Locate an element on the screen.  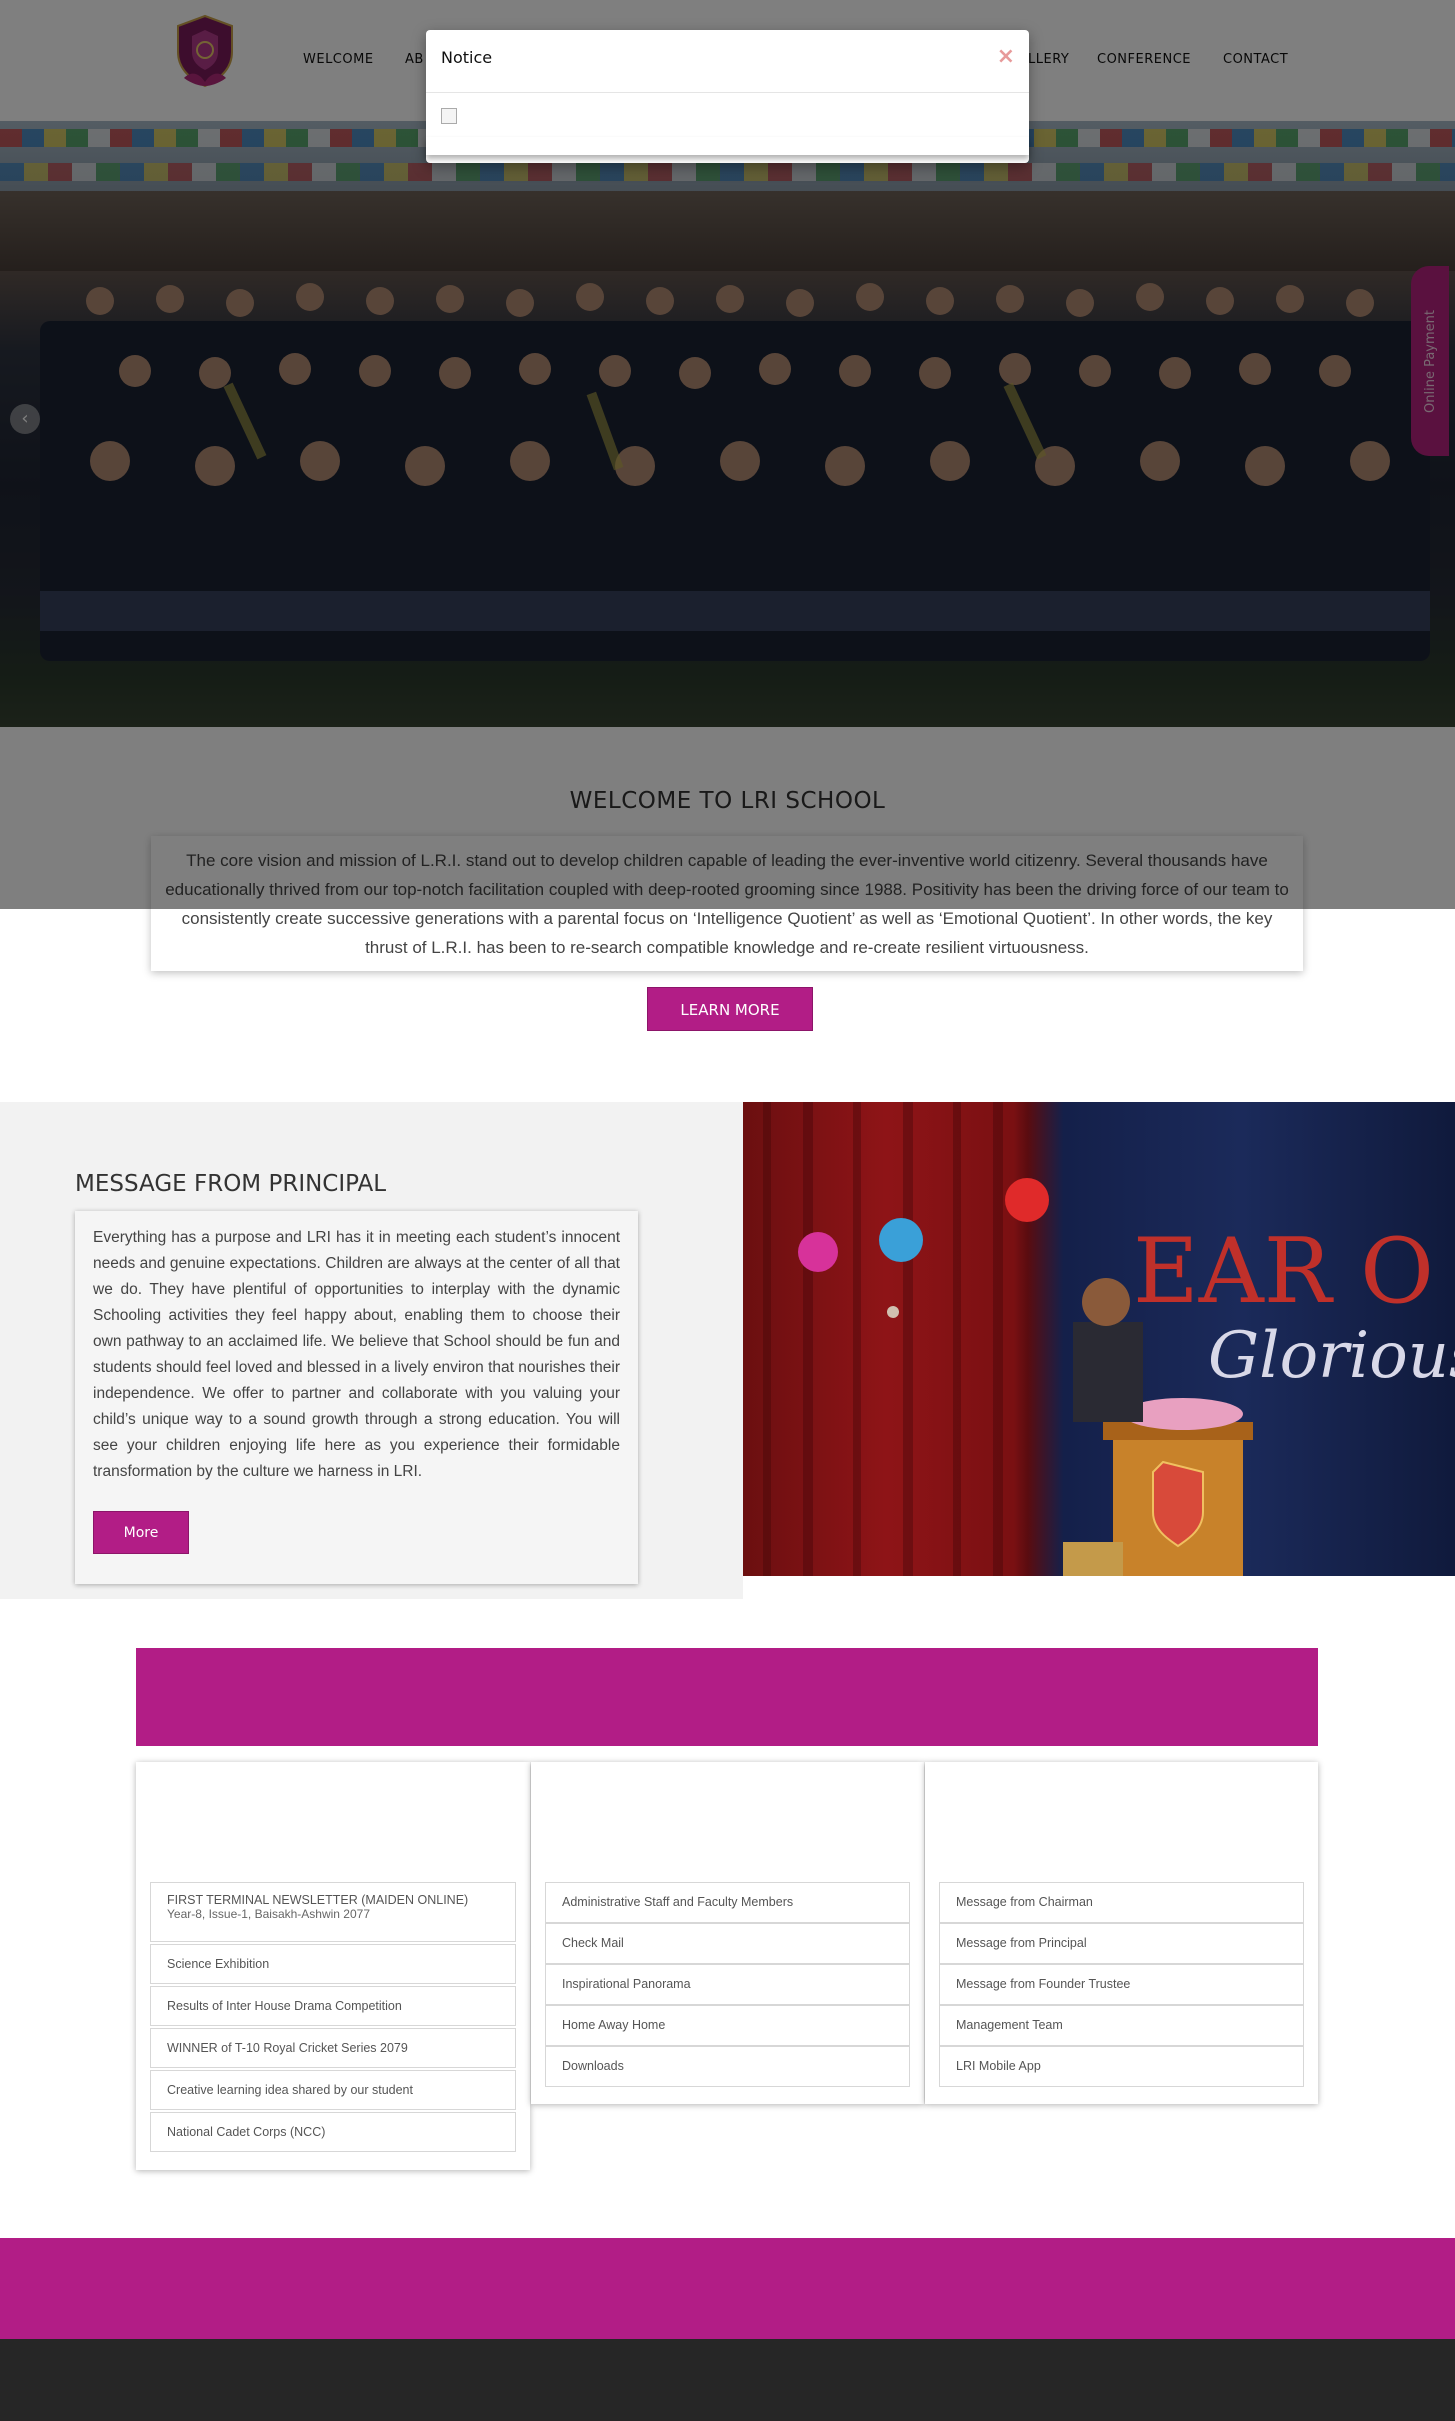
link-mobile-app: LRI Mobile App is located at coordinates (1121, 2066).